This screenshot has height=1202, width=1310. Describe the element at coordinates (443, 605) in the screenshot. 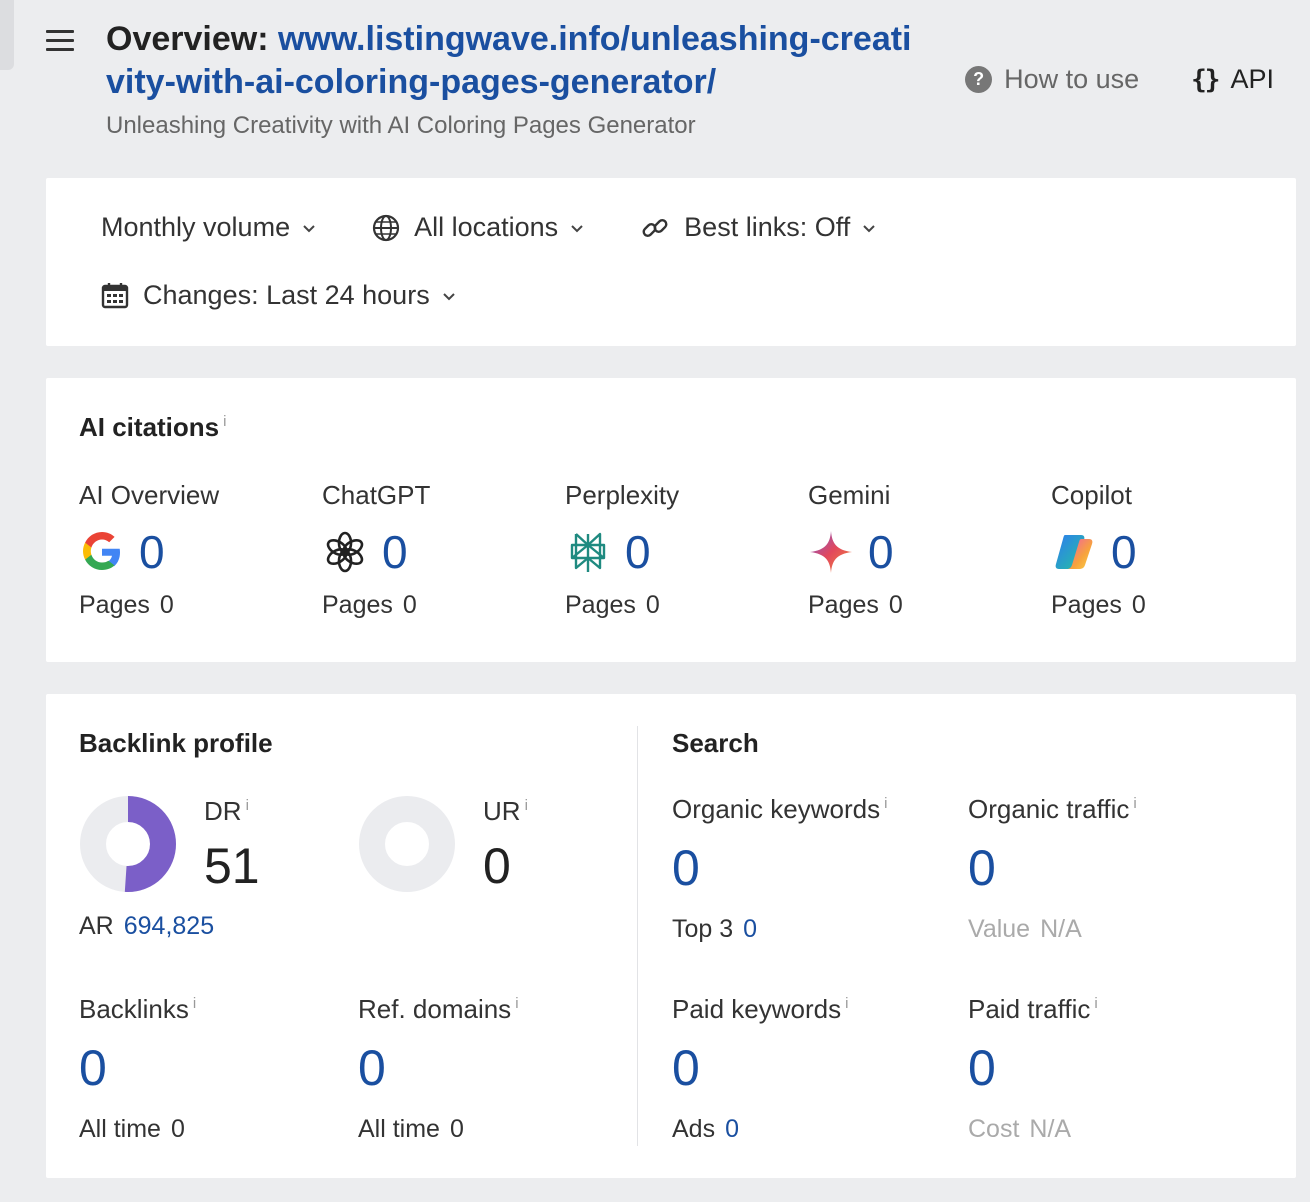

I see `chatgpt-pages: Pages 0` at that location.